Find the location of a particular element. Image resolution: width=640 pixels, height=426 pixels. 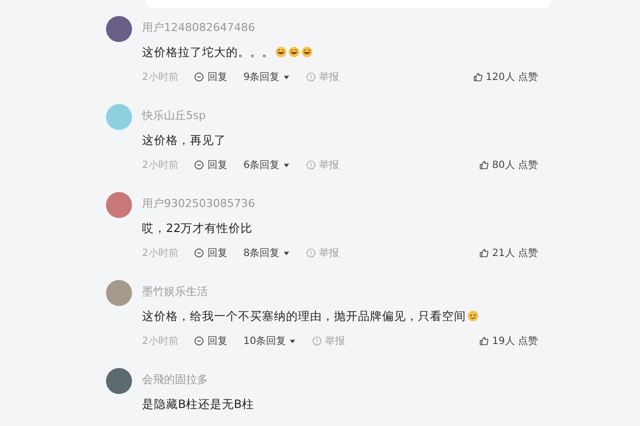

smiling-emoji-icon is located at coordinates (473, 316).